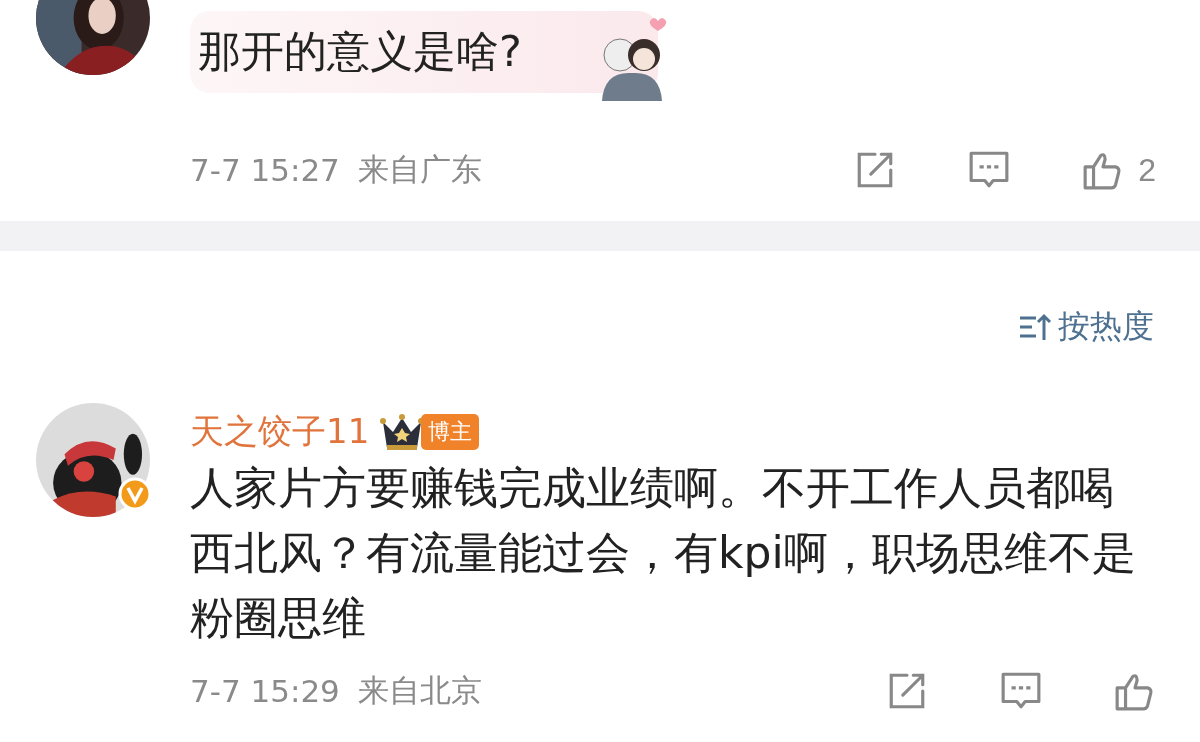  Describe the element at coordinates (360, 52) in the screenshot. I see `comment-text: 那开的意义是啥?` at that location.